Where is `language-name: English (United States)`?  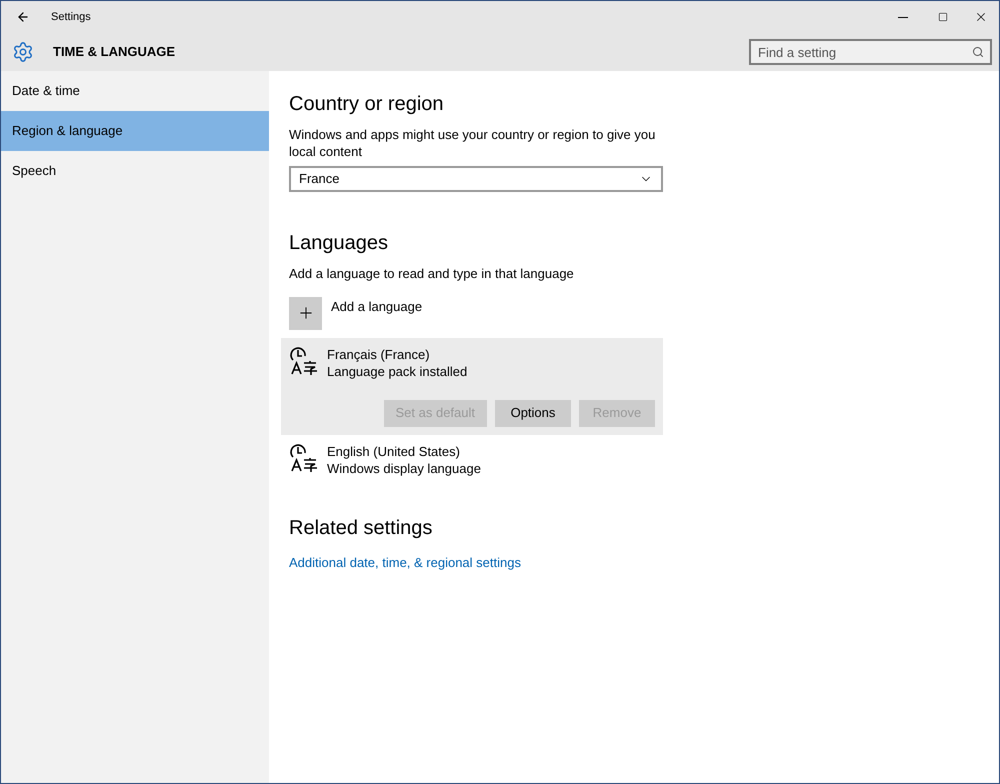 language-name: English (United States) is located at coordinates (394, 451).